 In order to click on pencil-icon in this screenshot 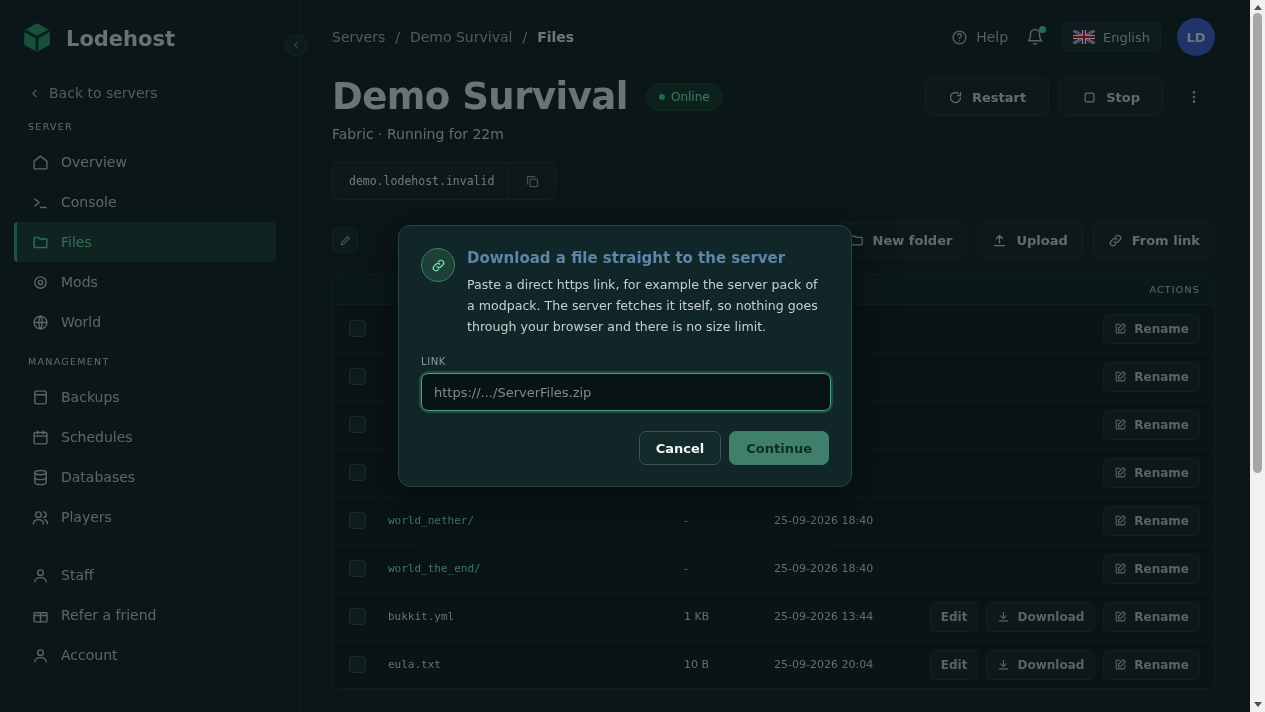, I will do `click(345, 240)`.